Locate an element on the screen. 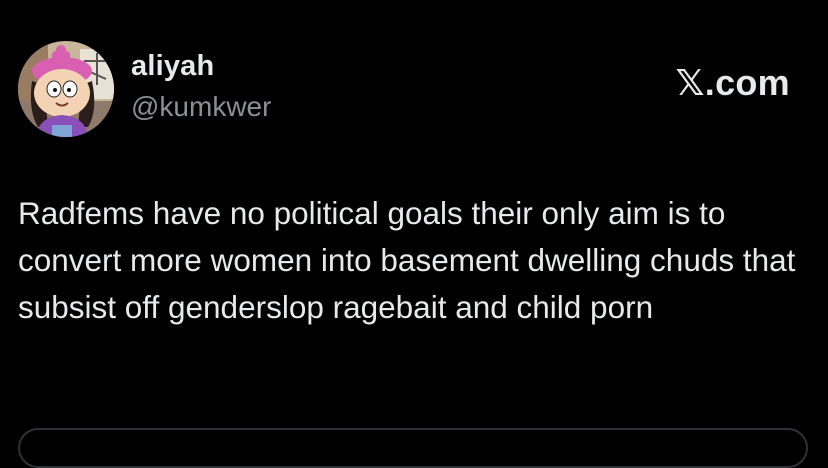 The image size is (828, 468). display-name: aliyah is located at coordinates (172, 66).